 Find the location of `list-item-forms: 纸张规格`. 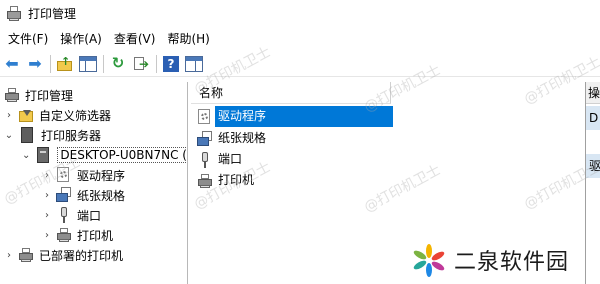

list-item-forms: 纸张规格 is located at coordinates (233, 138).